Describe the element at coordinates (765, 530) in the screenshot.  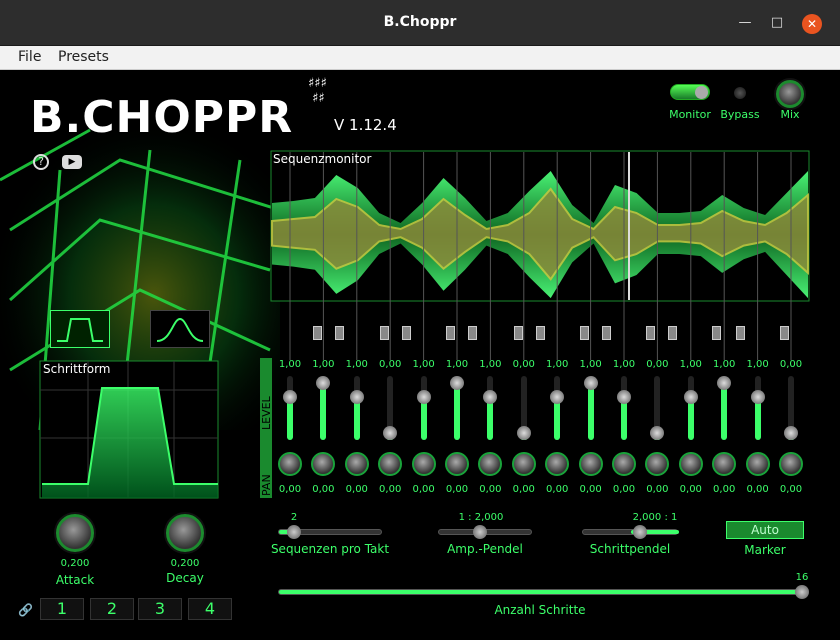
I see `marker-auto-button: Auto` at that location.